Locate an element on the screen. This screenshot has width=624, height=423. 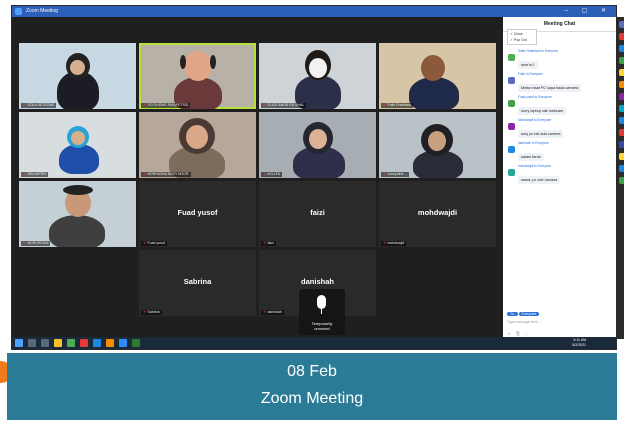
banner-date: 08 Feb is located at coordinates (312, 371).